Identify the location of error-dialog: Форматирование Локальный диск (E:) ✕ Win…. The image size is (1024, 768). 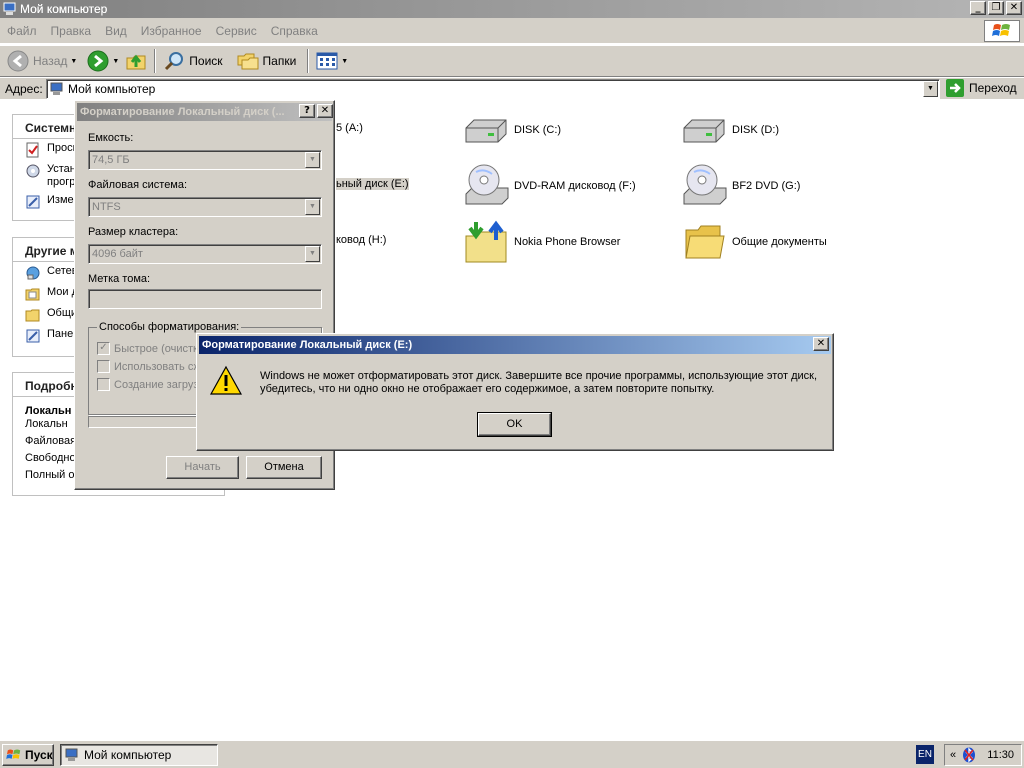
(515, 392).